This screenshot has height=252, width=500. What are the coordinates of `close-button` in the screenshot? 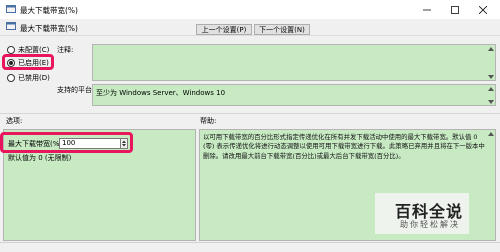 It's located at (483, 9).